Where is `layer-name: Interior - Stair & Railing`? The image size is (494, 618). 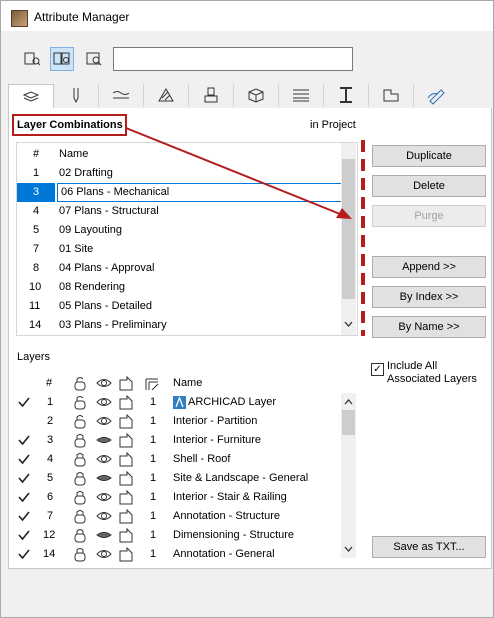 layer-name: Interior - Stair & Railing is located at coordinates (230, 497).